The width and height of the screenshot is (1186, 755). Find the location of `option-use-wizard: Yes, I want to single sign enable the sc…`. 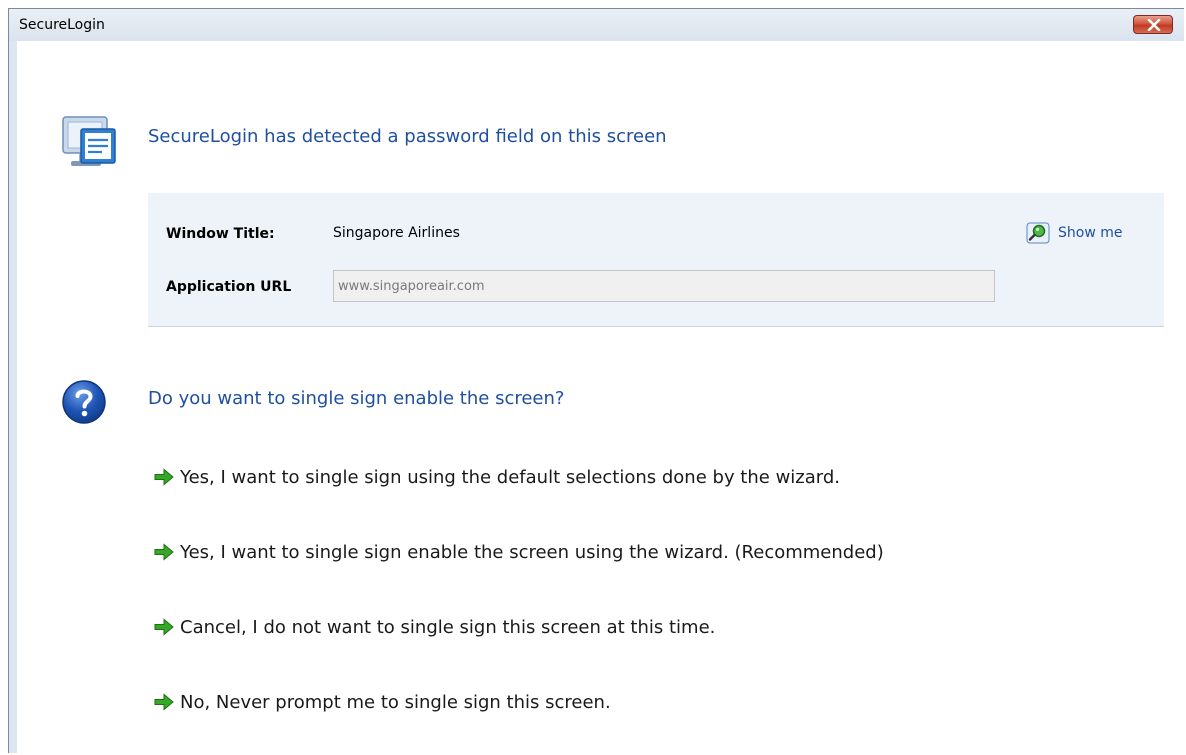

option-use-wizard: Yes, I want to single sign enable the sc… is located at coordinates (519, 552).